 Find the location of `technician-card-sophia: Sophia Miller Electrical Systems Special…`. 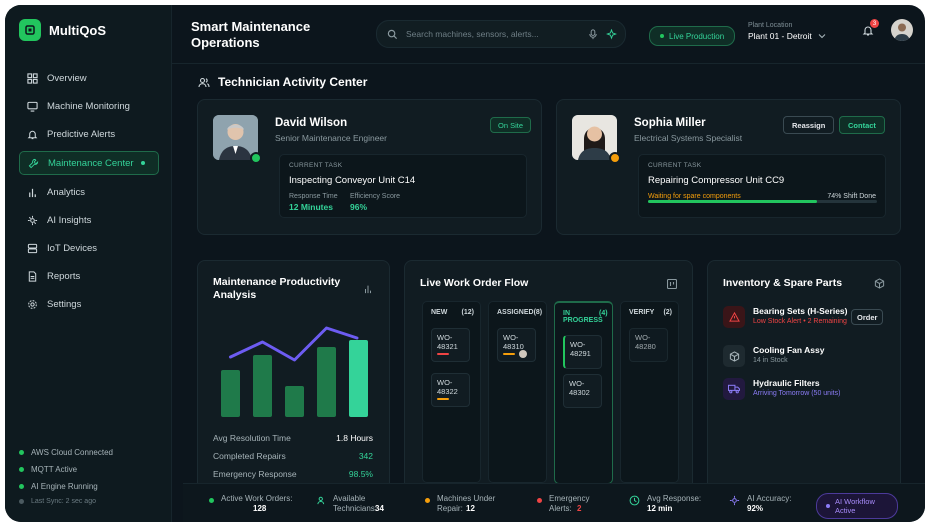

technician-card-sophia: Sophia Miller Electrical Systems Special… is located at coordinates (728, 167).